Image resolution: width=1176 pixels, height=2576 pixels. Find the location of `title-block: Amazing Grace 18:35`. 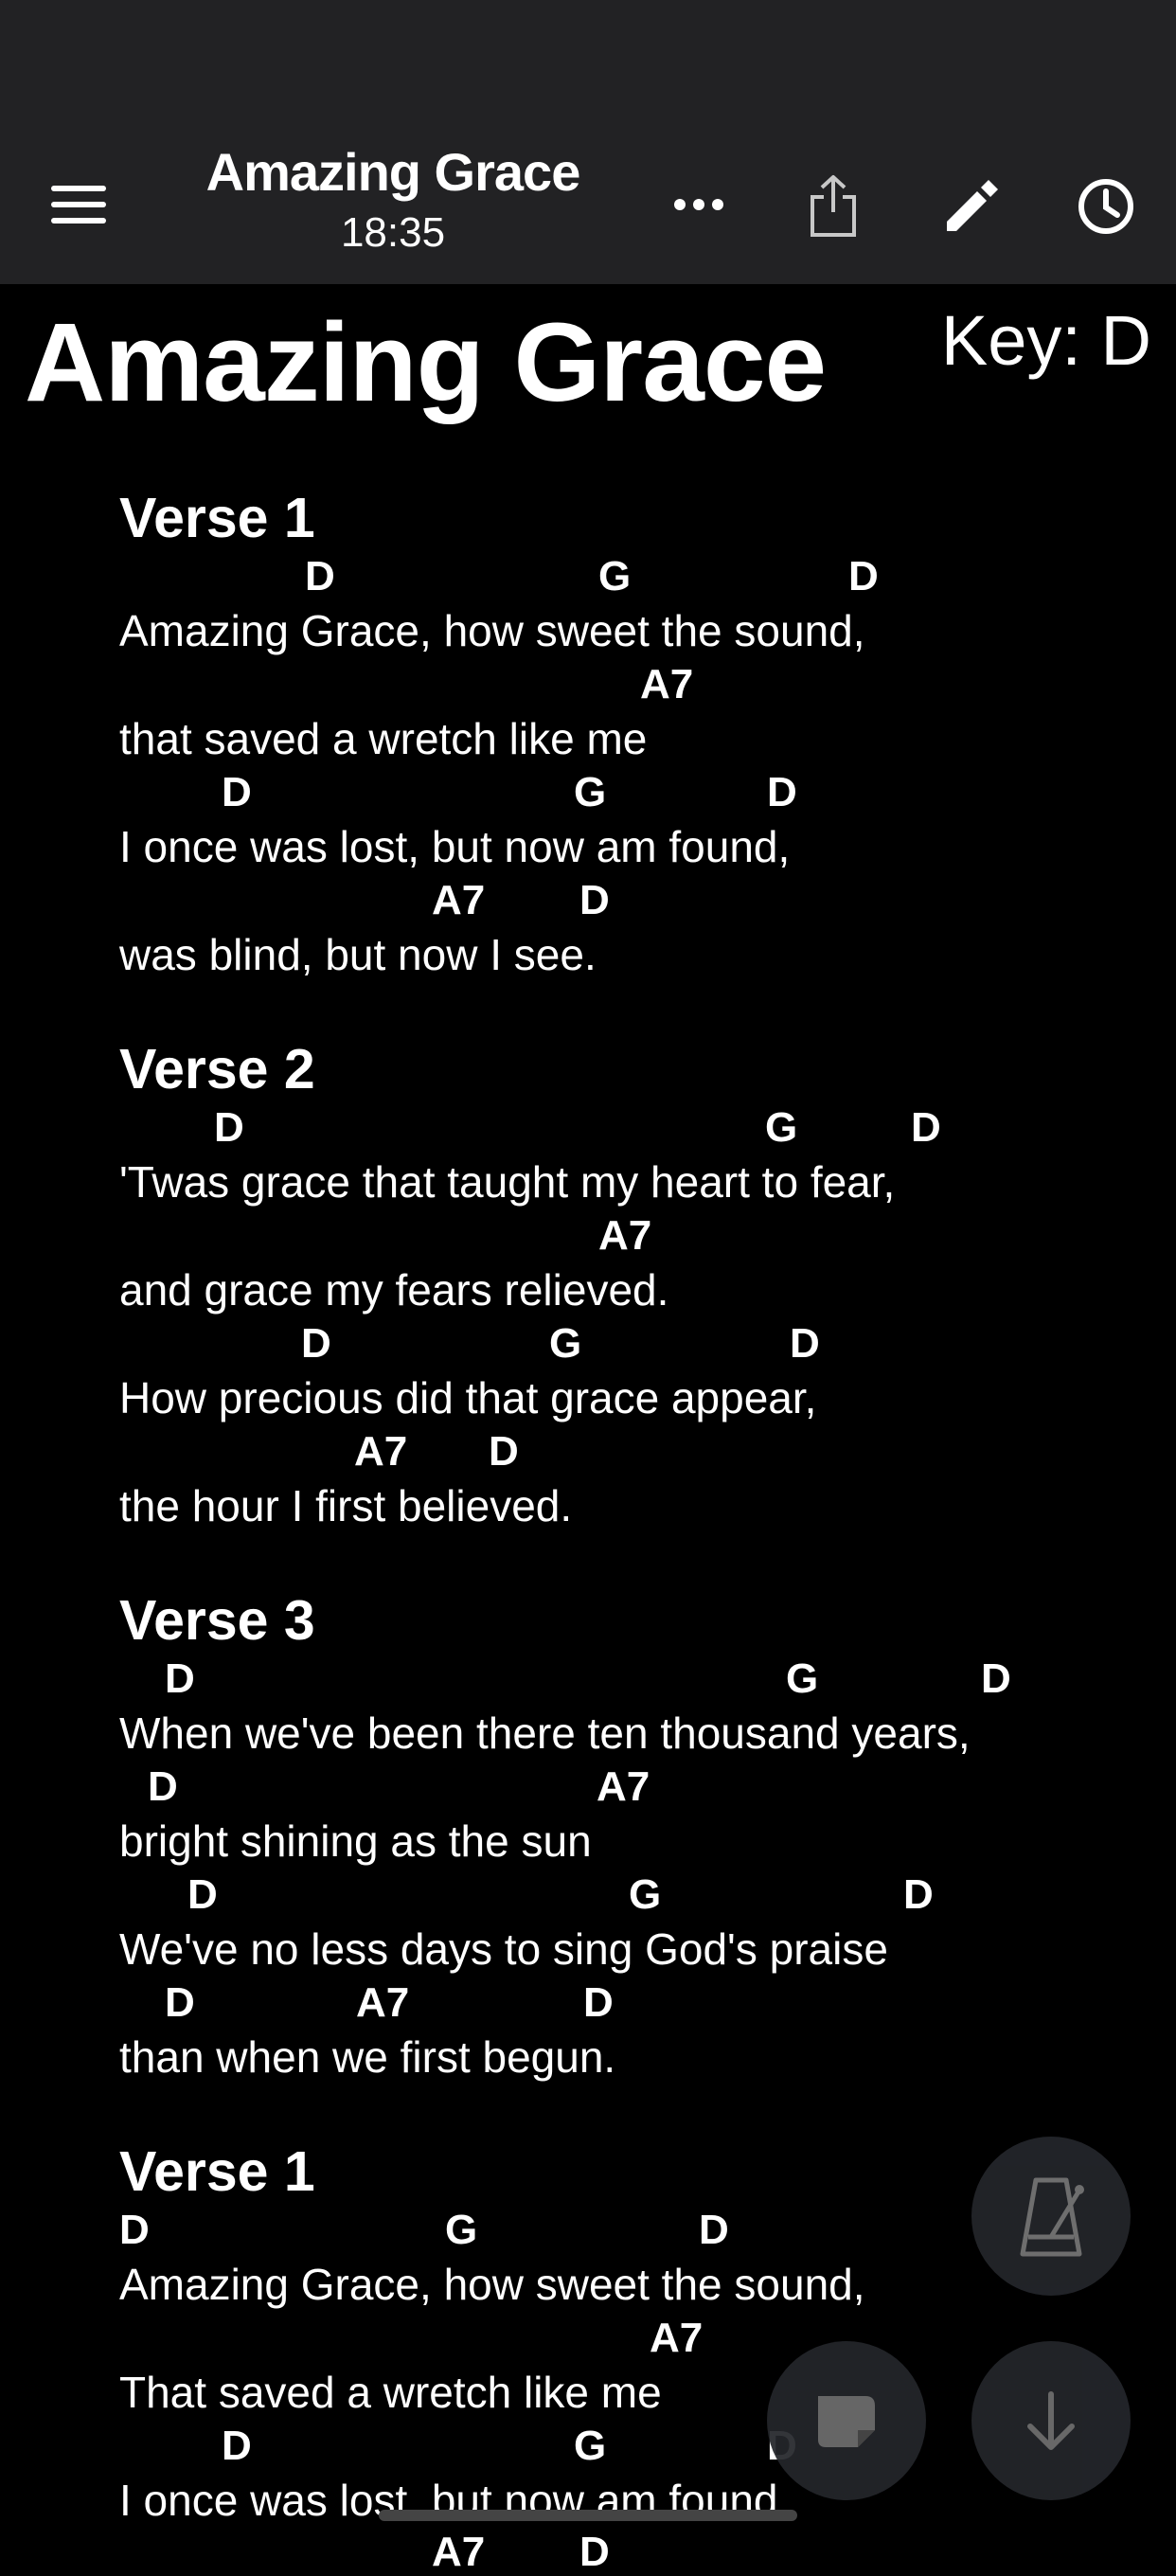

title-block: Amazing Grace 18:35 is located at coordinates (393, 200).